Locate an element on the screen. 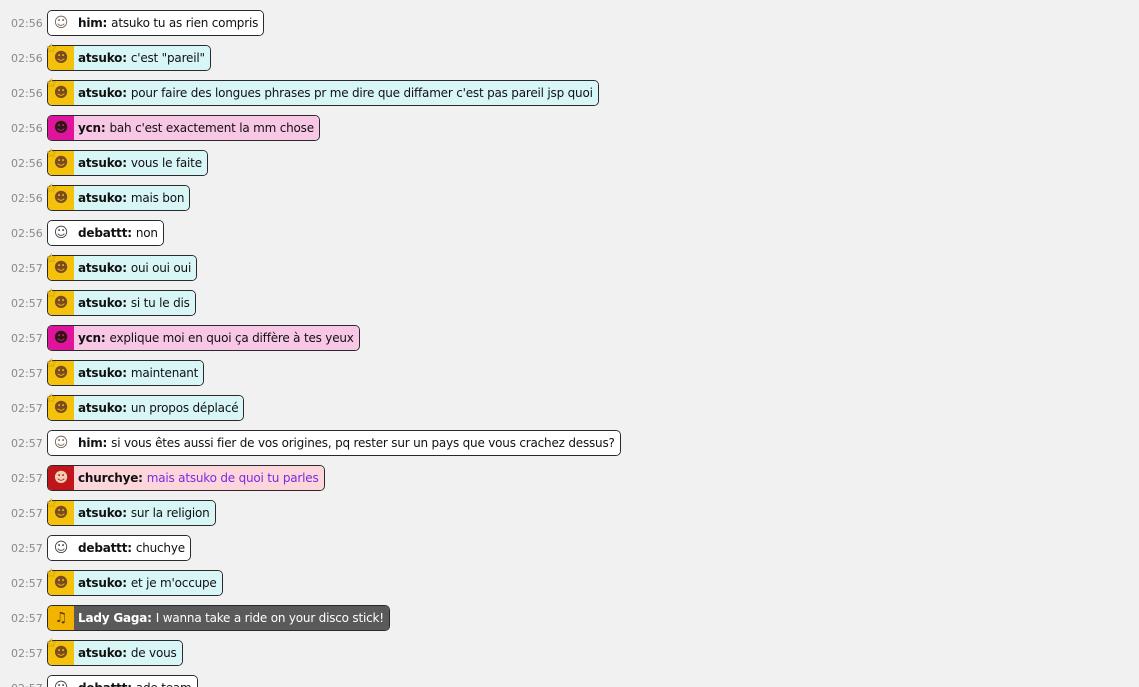  message-username: churchye: is located at coordinates (110, 478).